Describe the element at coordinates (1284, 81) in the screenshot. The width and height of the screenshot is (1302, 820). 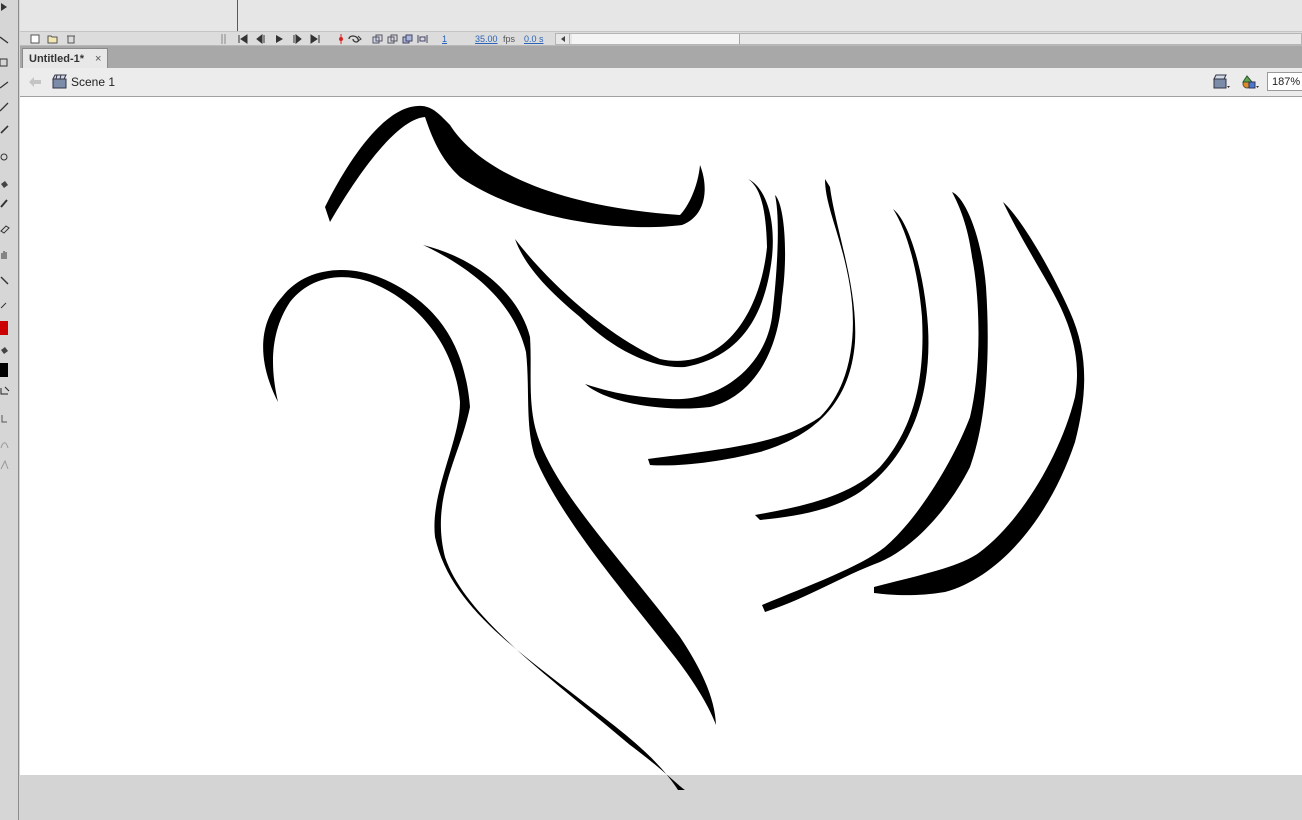
I see `zoom-level-field: 187%` at that location.